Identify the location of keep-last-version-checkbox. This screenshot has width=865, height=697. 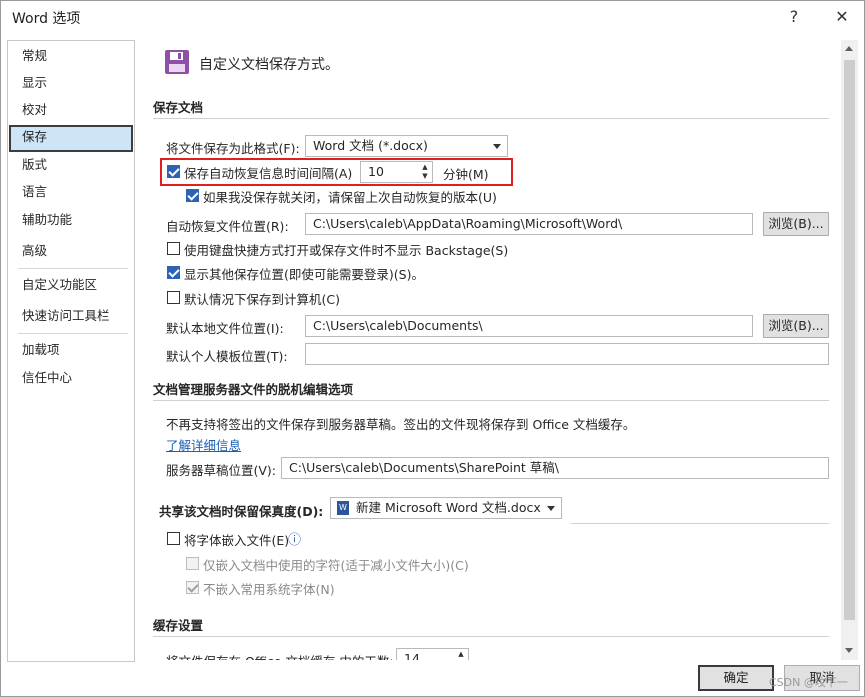
(192, 195).